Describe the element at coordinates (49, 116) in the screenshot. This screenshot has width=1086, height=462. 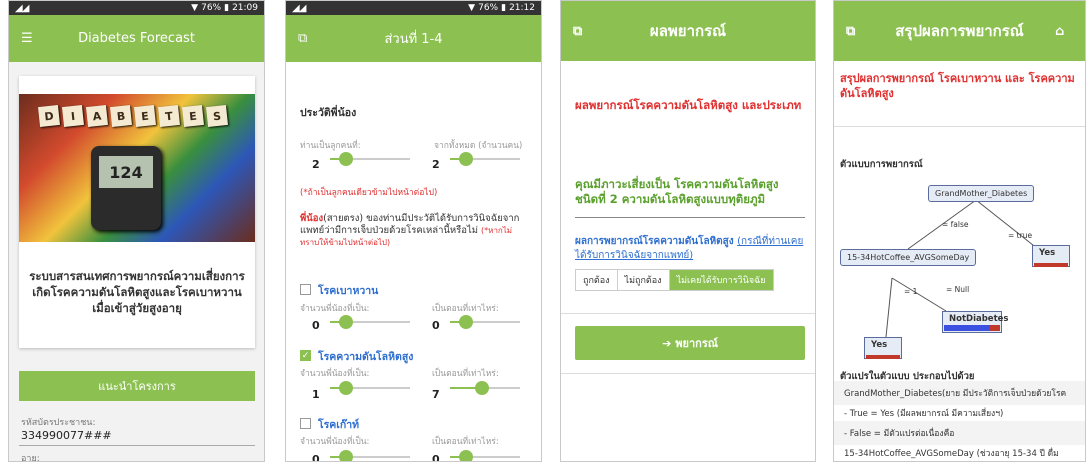
I see `letter-tile: D` at that location.